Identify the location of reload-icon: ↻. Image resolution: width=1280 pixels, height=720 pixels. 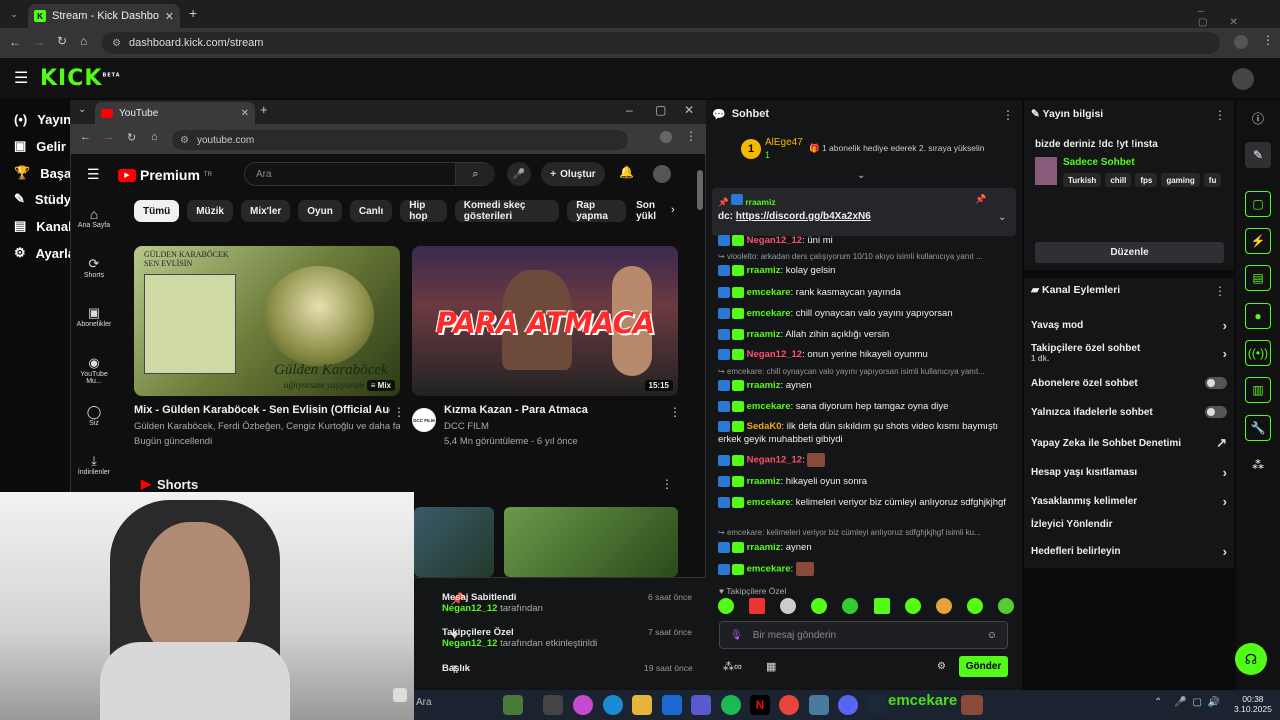
(62, 41).